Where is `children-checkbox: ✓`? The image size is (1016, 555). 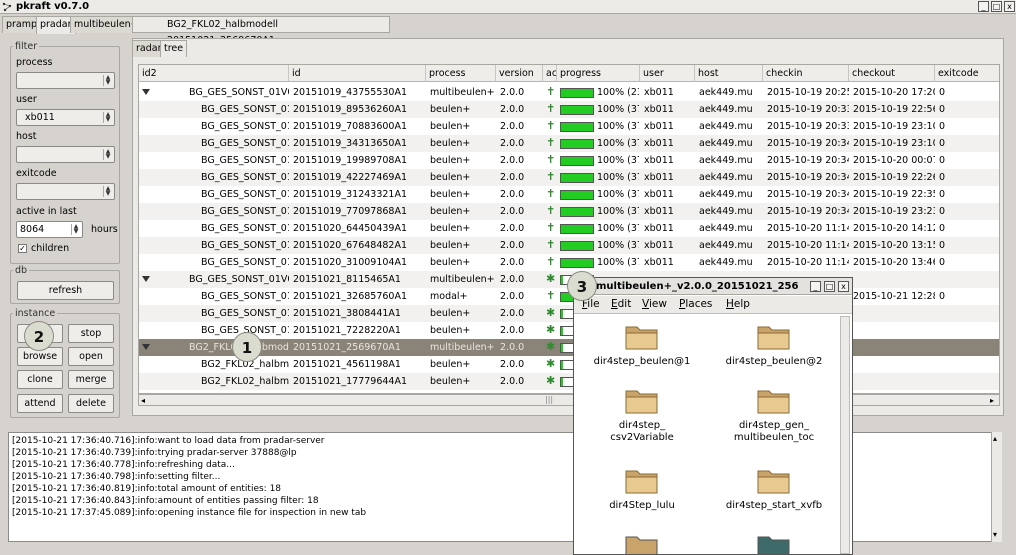 children-checkbox: ✓ is located at coordinates (22, 248).